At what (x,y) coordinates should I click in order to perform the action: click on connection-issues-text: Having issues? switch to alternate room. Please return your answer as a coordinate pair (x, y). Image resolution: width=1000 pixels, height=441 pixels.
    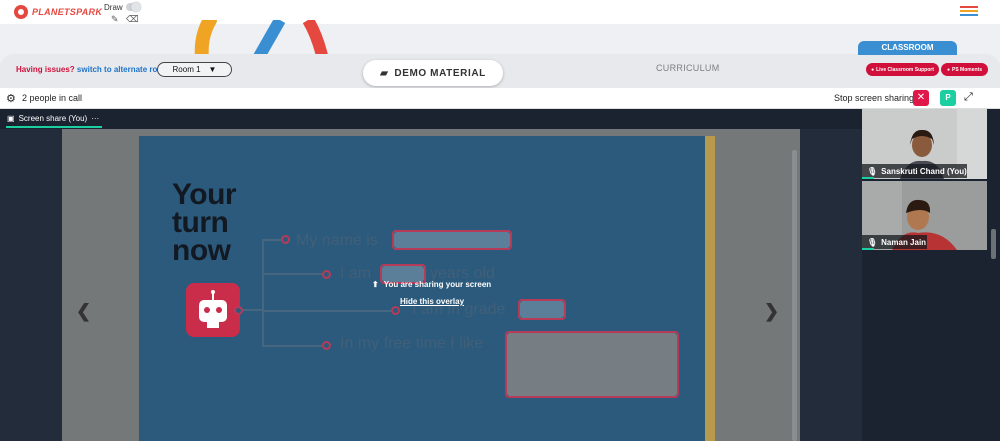
    Looking at the image, I should click on (92, 69).